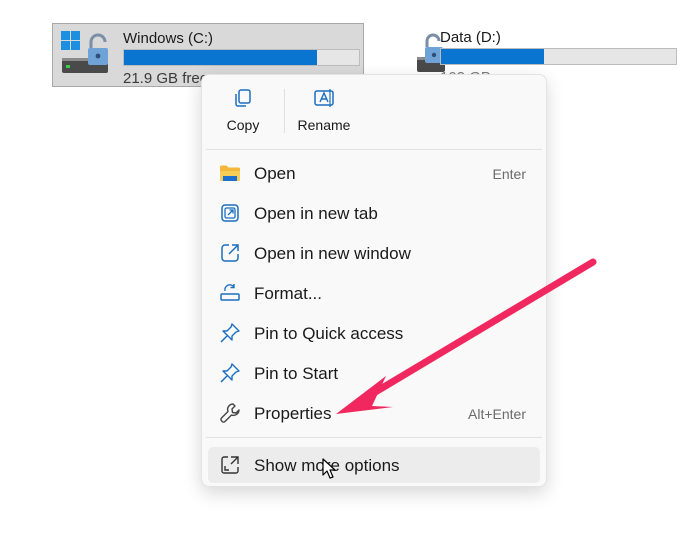 The width and height of the screenshot is (686, 536). What do you see at coordinates (324, 114) in the screenshot?
I see `rename-button: Rename` at bounding box center [324, 114].